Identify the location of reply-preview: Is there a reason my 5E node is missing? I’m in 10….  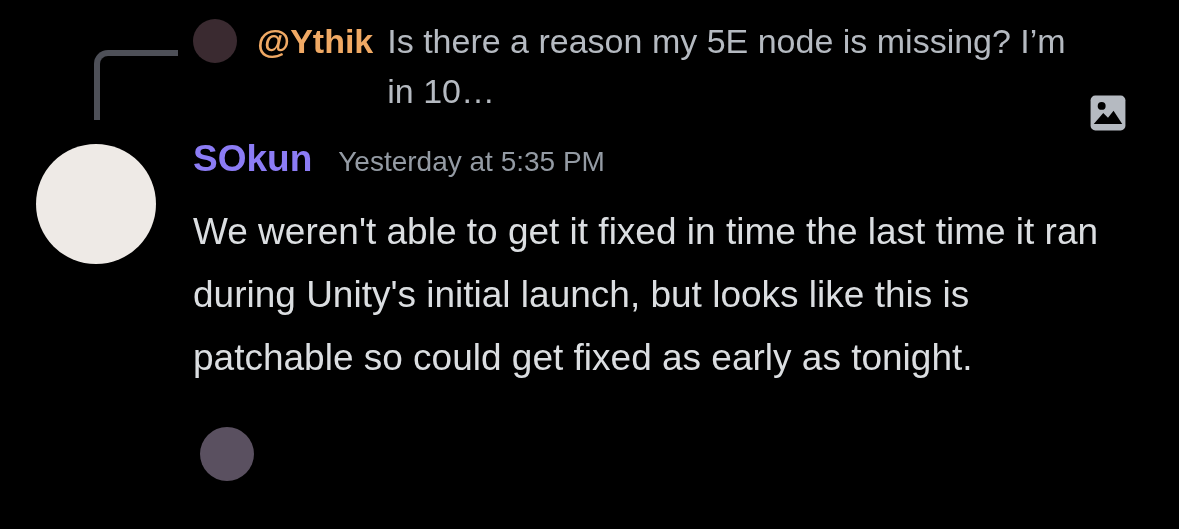
(732, 66).